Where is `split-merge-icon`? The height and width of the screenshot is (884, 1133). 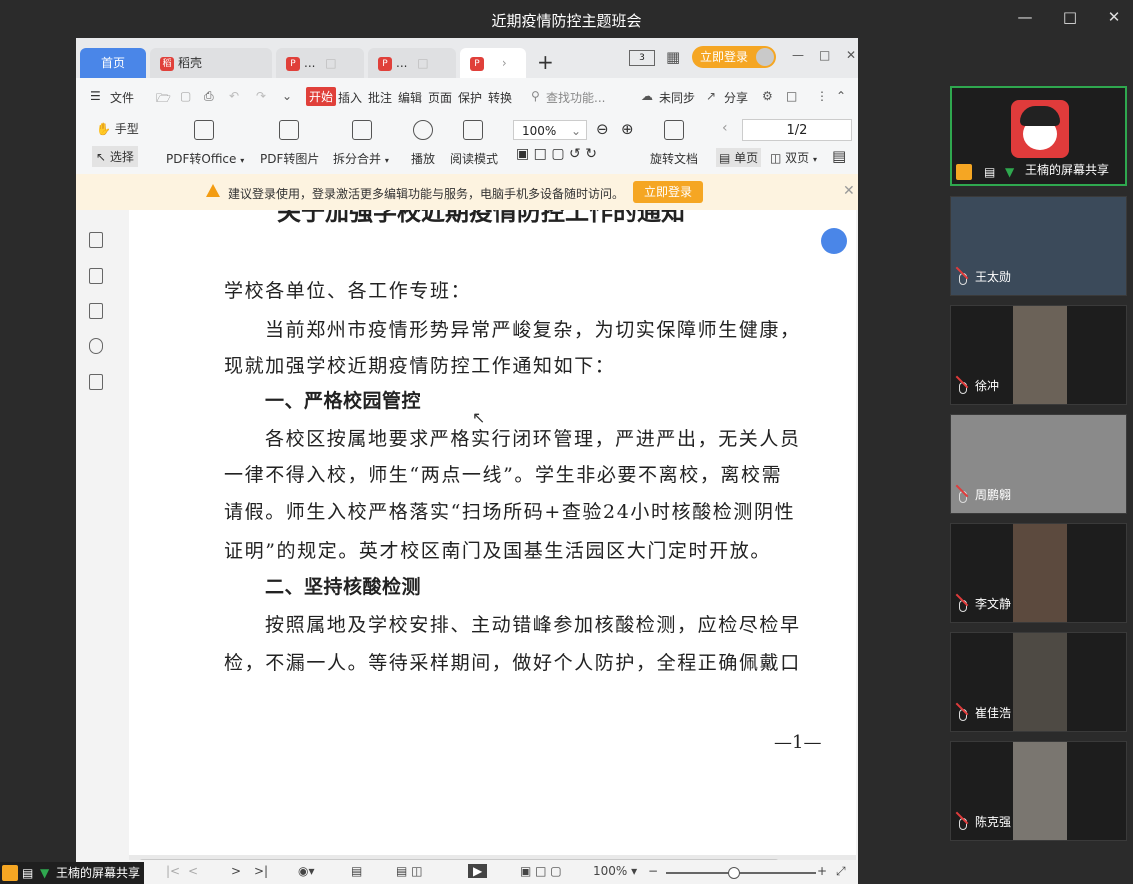
split-merge-icon is located at coordinates (362, 130).